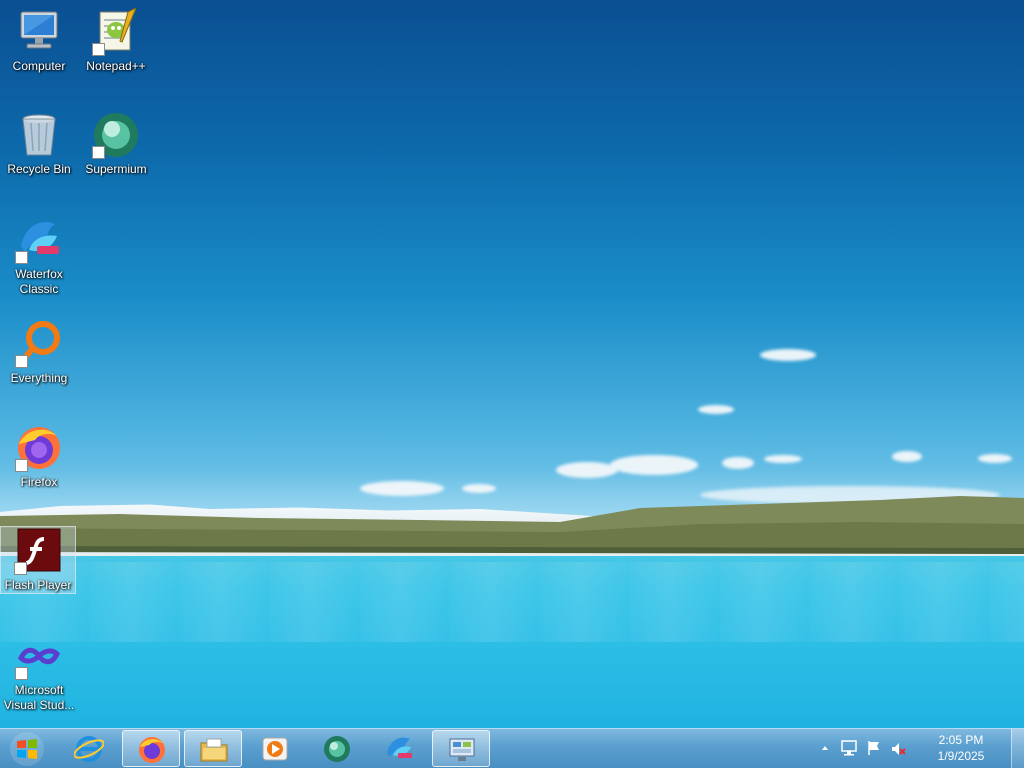 The height and width of the screenshot is (773, 1024). I want to click on wallpaper-reflection, so click(512, 602).